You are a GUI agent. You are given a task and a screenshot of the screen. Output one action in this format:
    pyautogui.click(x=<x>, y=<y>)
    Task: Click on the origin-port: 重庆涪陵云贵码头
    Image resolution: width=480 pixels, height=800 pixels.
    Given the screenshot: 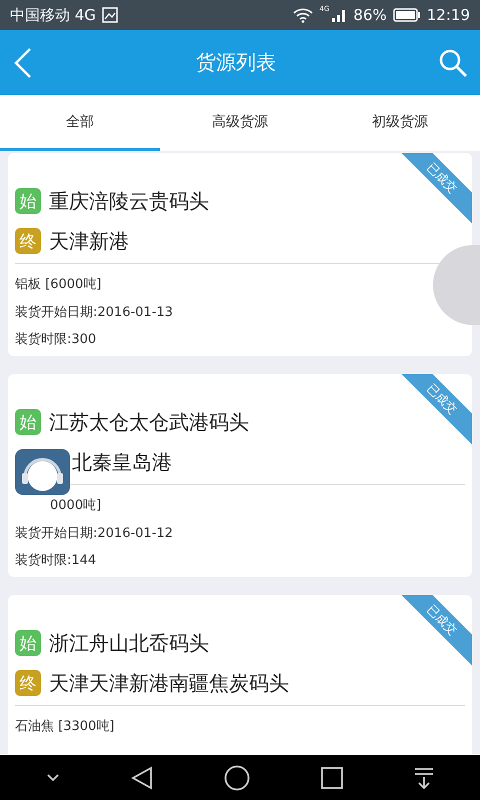 What is the action you would take?
    pyautogui.click(x=129, y=201)
    